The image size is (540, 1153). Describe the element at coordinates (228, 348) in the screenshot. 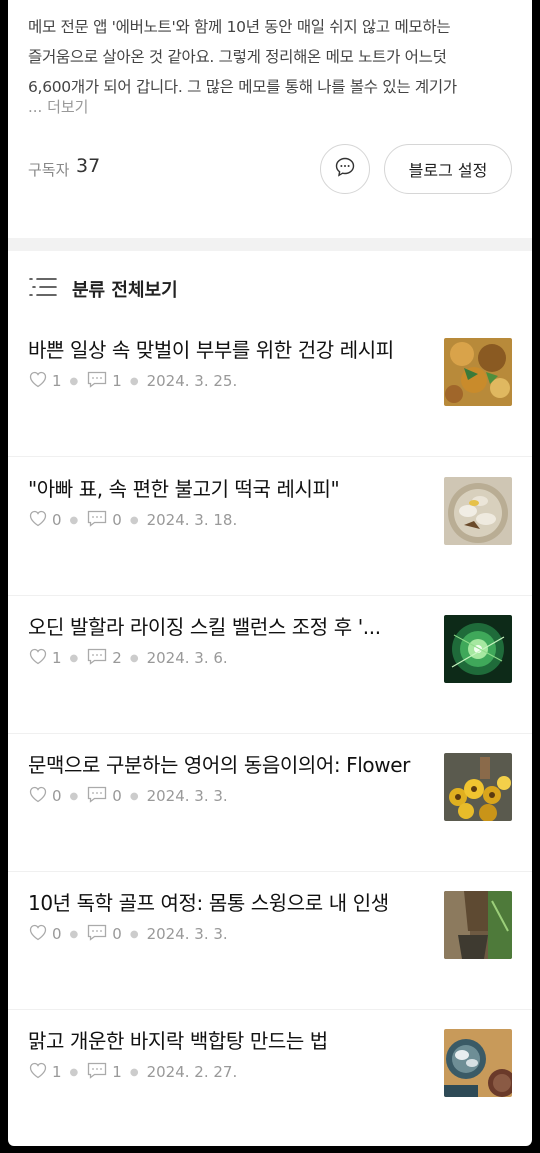

I see `post-title: 바쁜 일상 속 맞벌이 부부를 위한 건강 레시피` at that location.